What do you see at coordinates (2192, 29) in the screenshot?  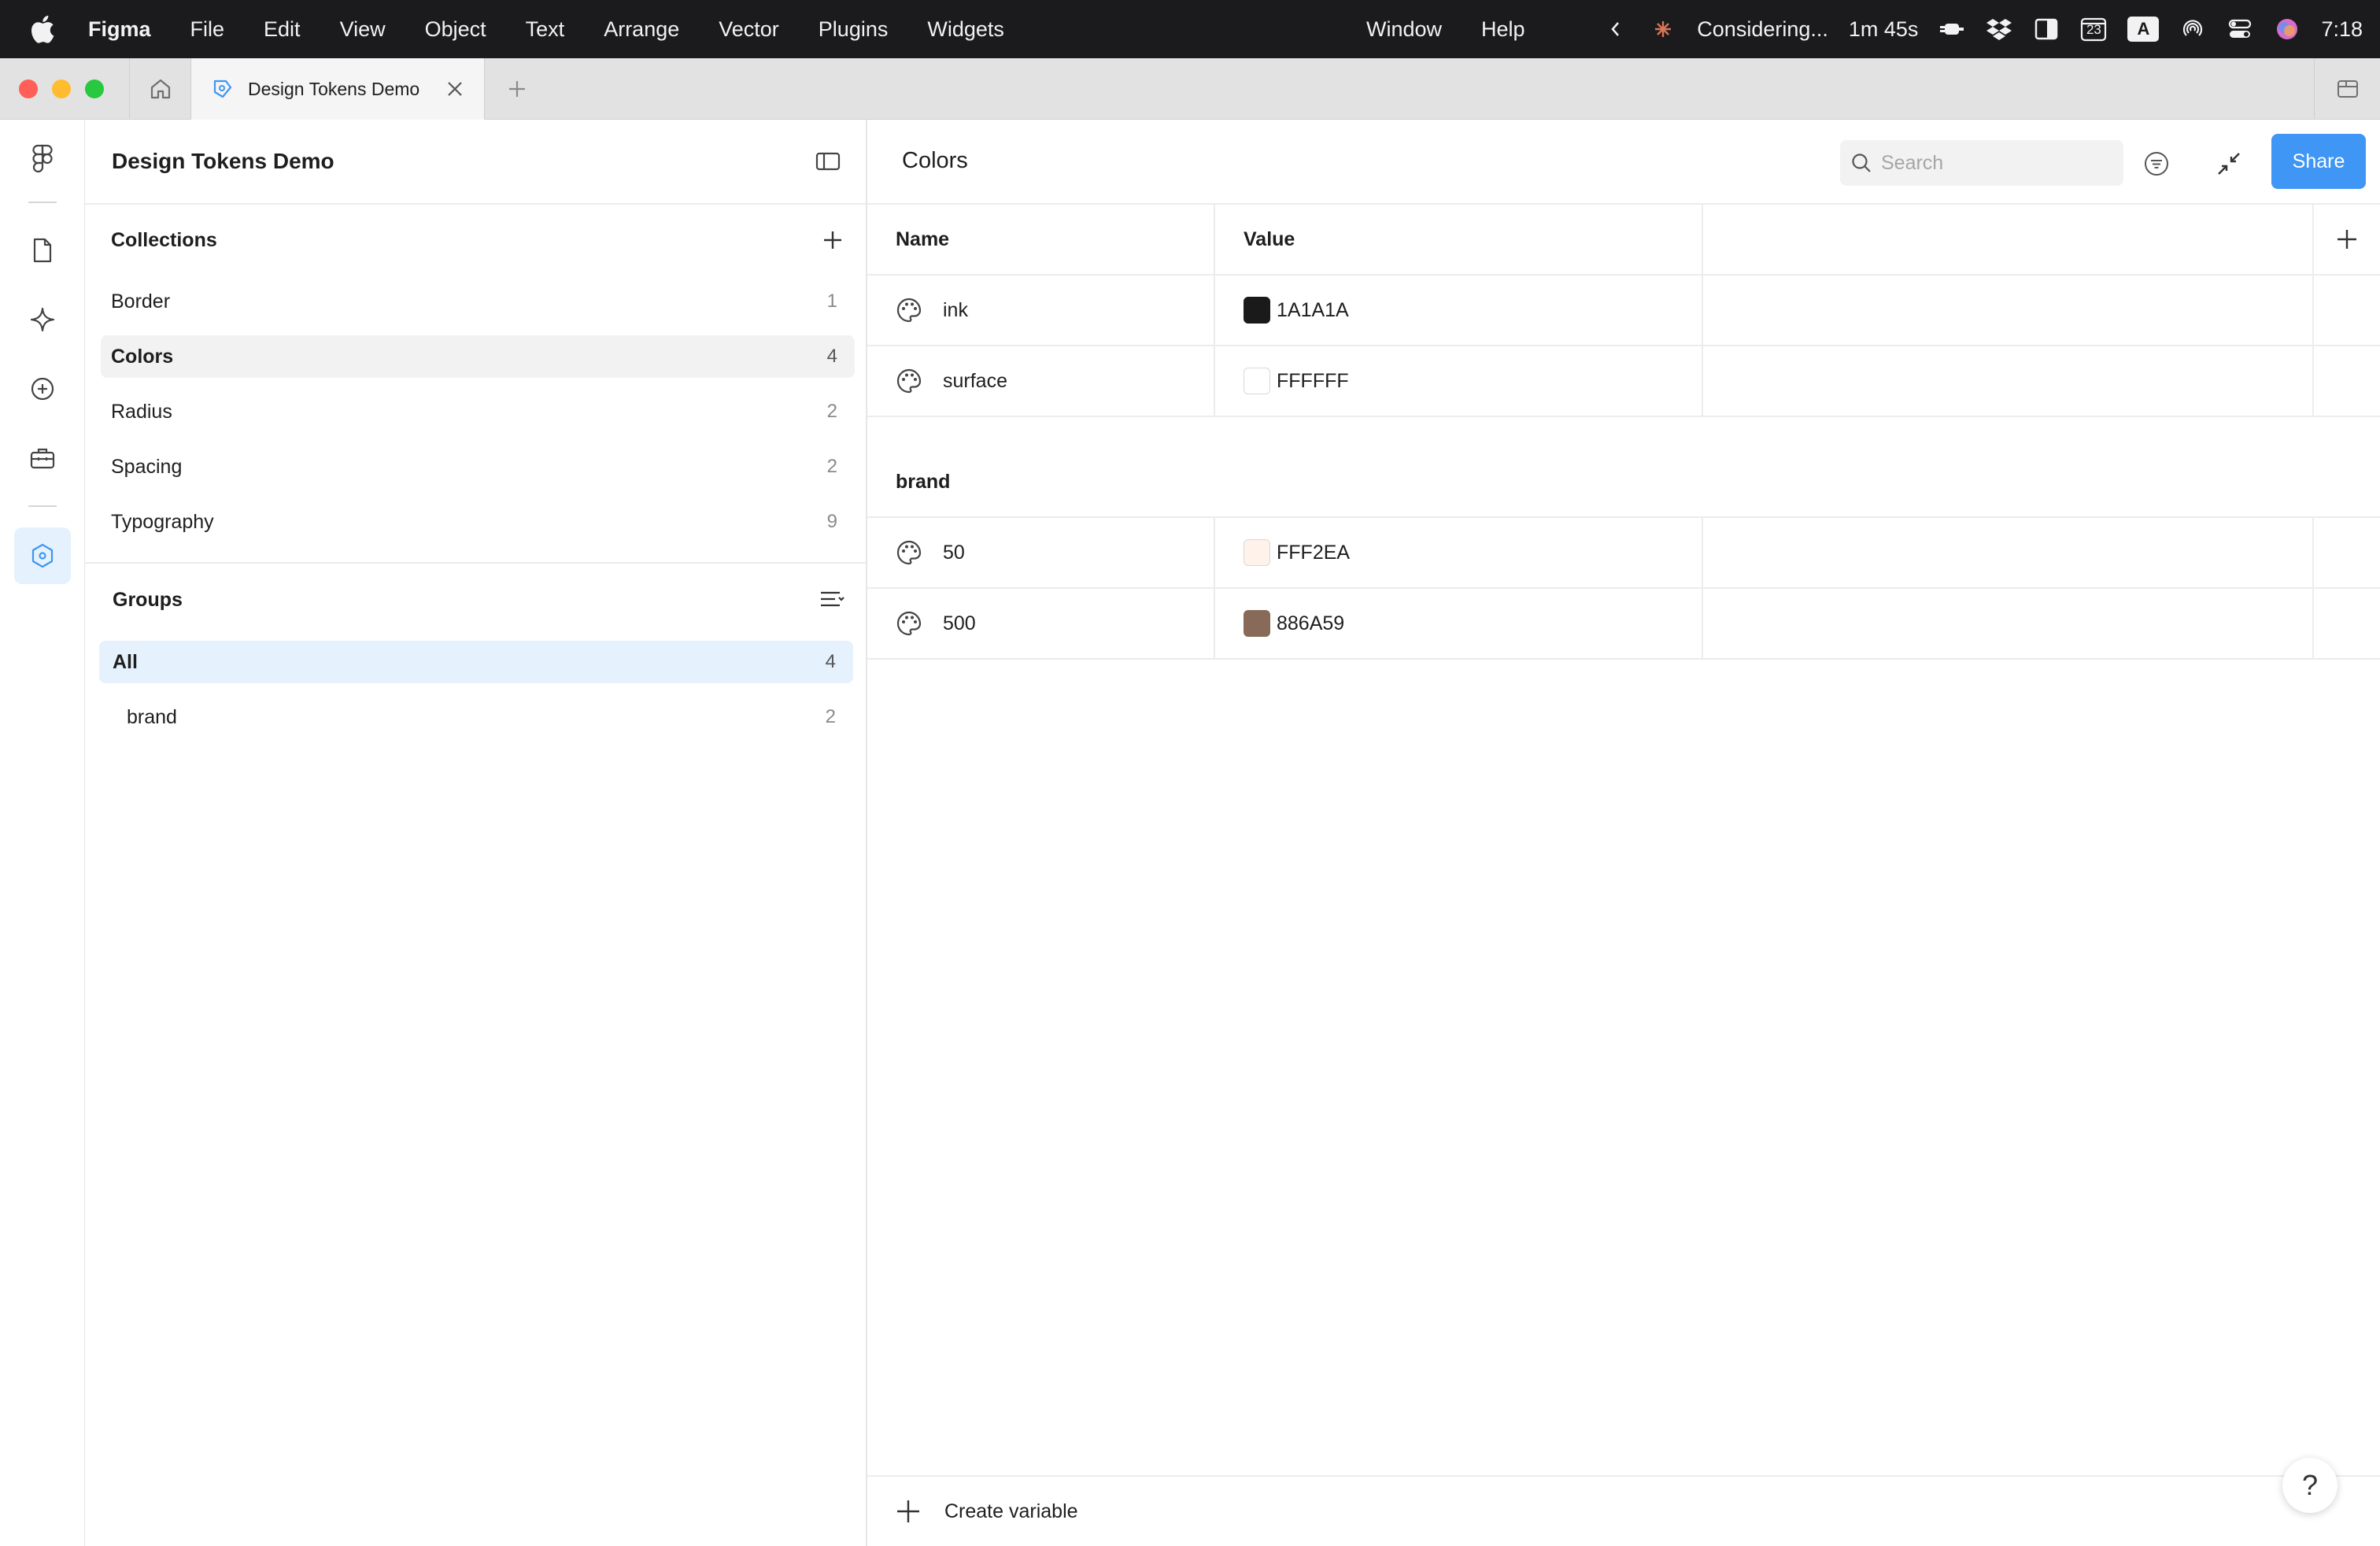 I see `airdrop-icon` at bounding box center [2192, 29].